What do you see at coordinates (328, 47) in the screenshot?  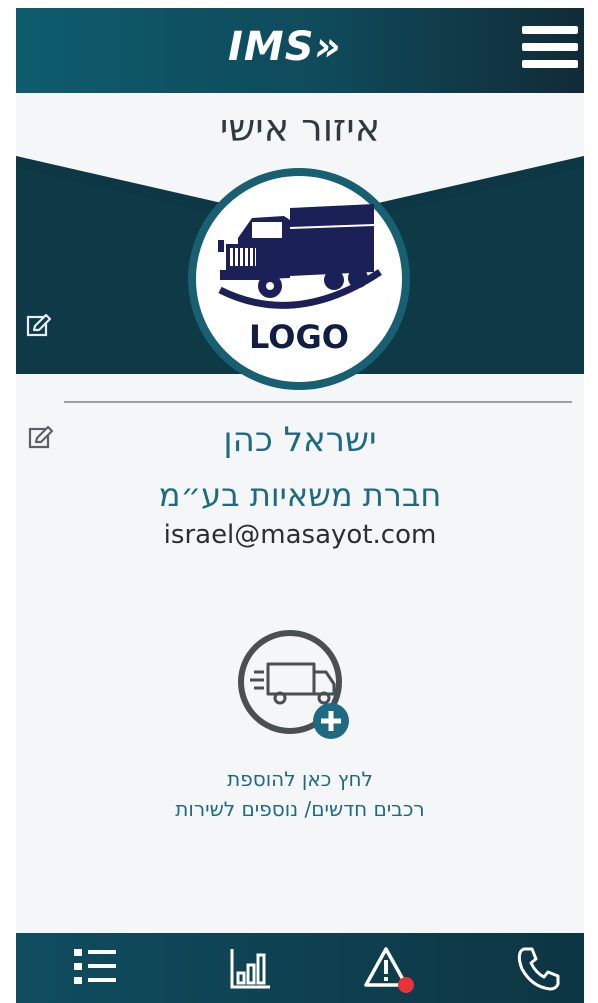 I see `brand-chevrons: »` at bounding box center [328, 47].